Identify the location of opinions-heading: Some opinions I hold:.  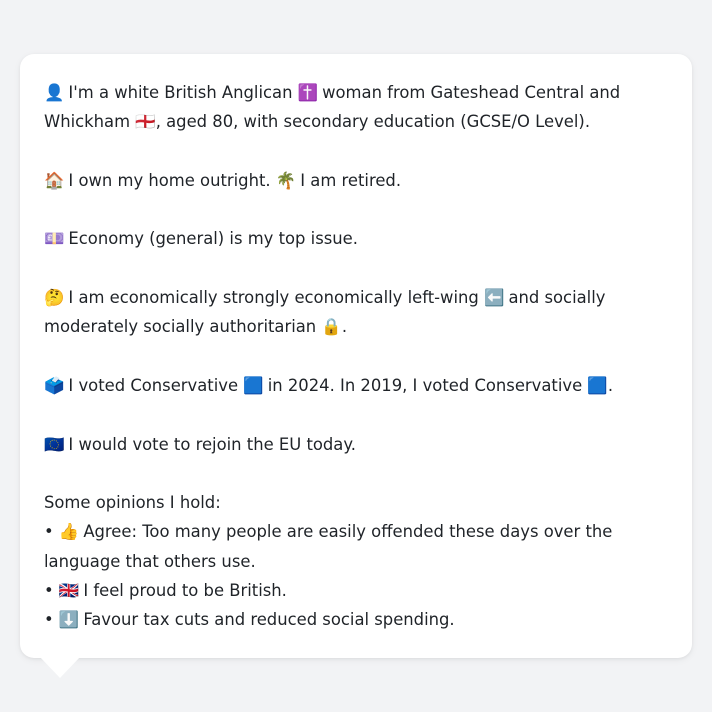
(132, 503).